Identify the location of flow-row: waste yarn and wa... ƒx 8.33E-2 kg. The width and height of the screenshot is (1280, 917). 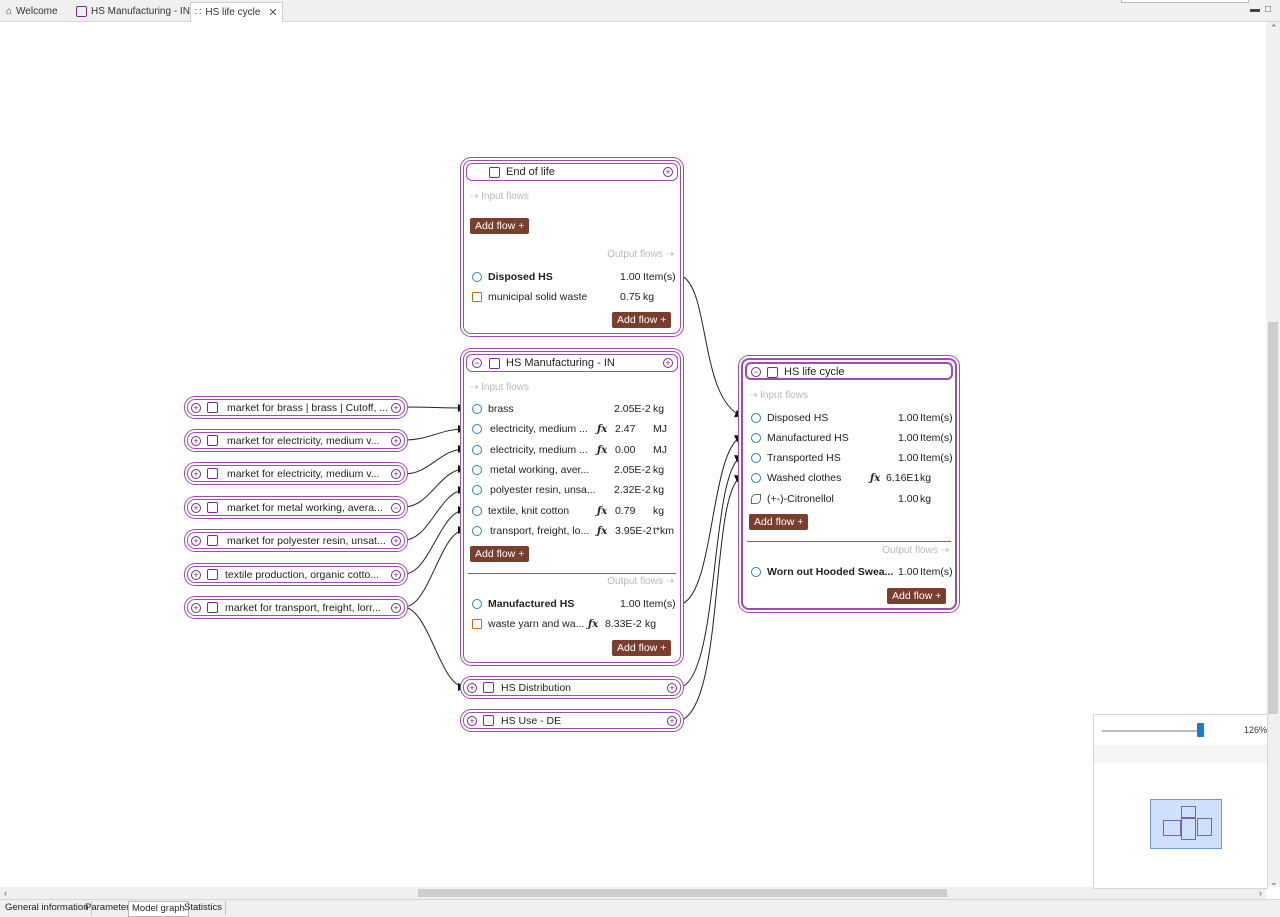
(573, 624).